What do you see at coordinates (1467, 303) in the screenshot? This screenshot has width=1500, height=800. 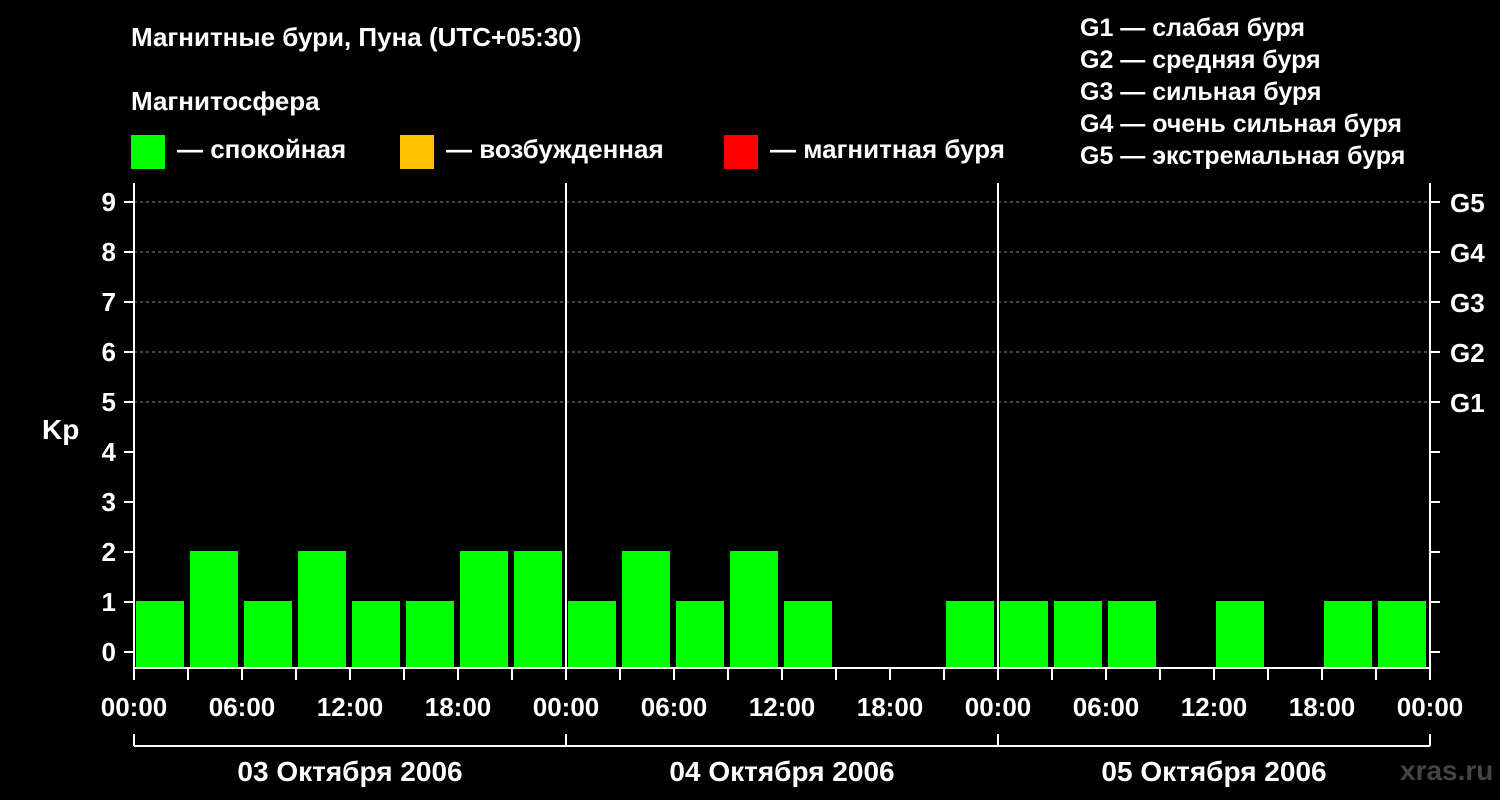 I see `g-scale-label: G3` at bounding box center [1467, 303].